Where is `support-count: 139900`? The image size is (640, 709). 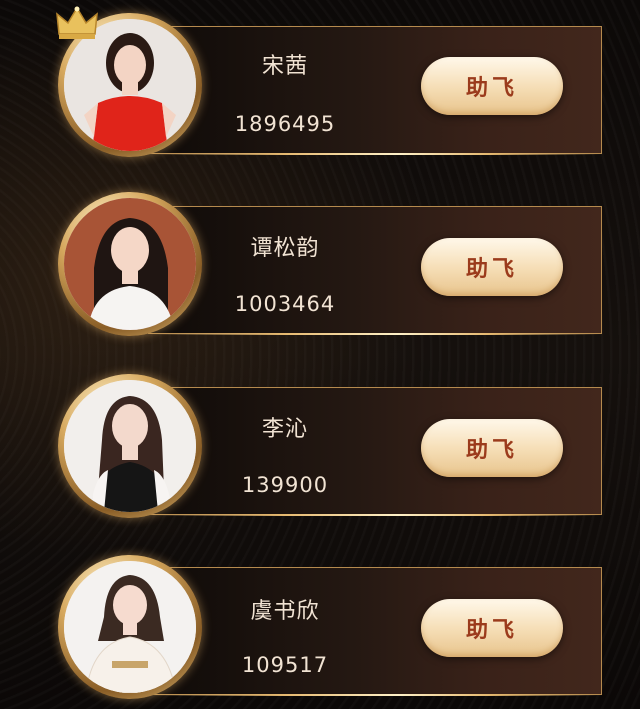
support-count: 139900 is located at coordinates (285, 485).